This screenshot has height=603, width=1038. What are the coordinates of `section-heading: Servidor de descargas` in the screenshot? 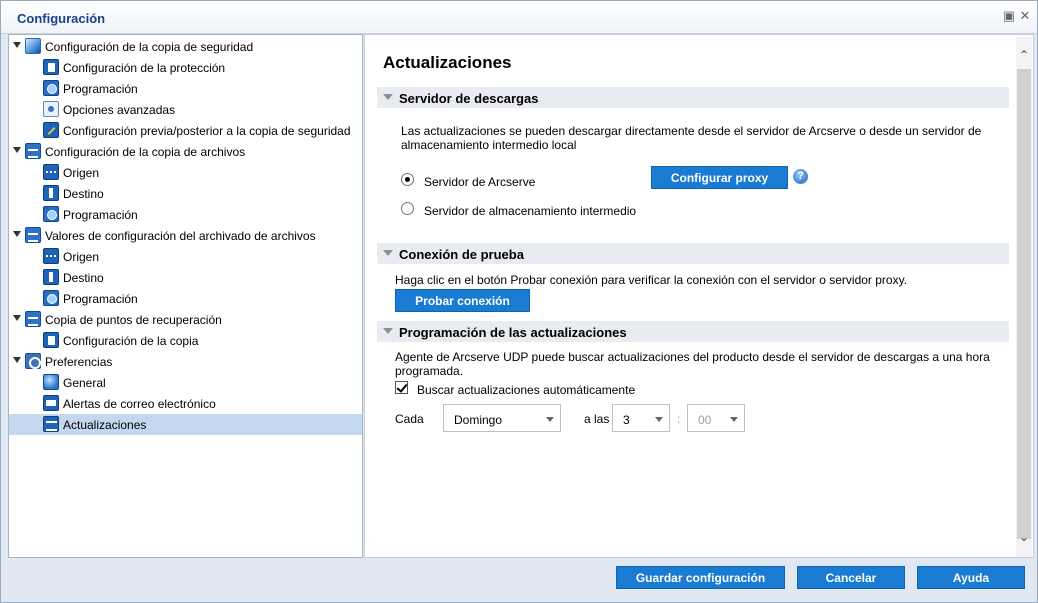 It's located at (469, 98).